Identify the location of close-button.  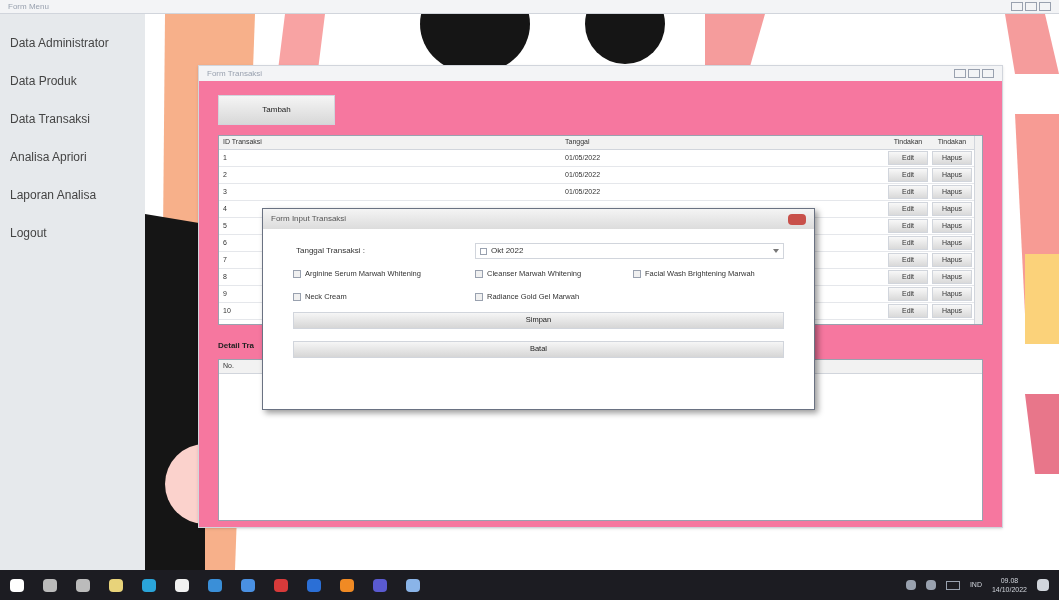
(797, 219).